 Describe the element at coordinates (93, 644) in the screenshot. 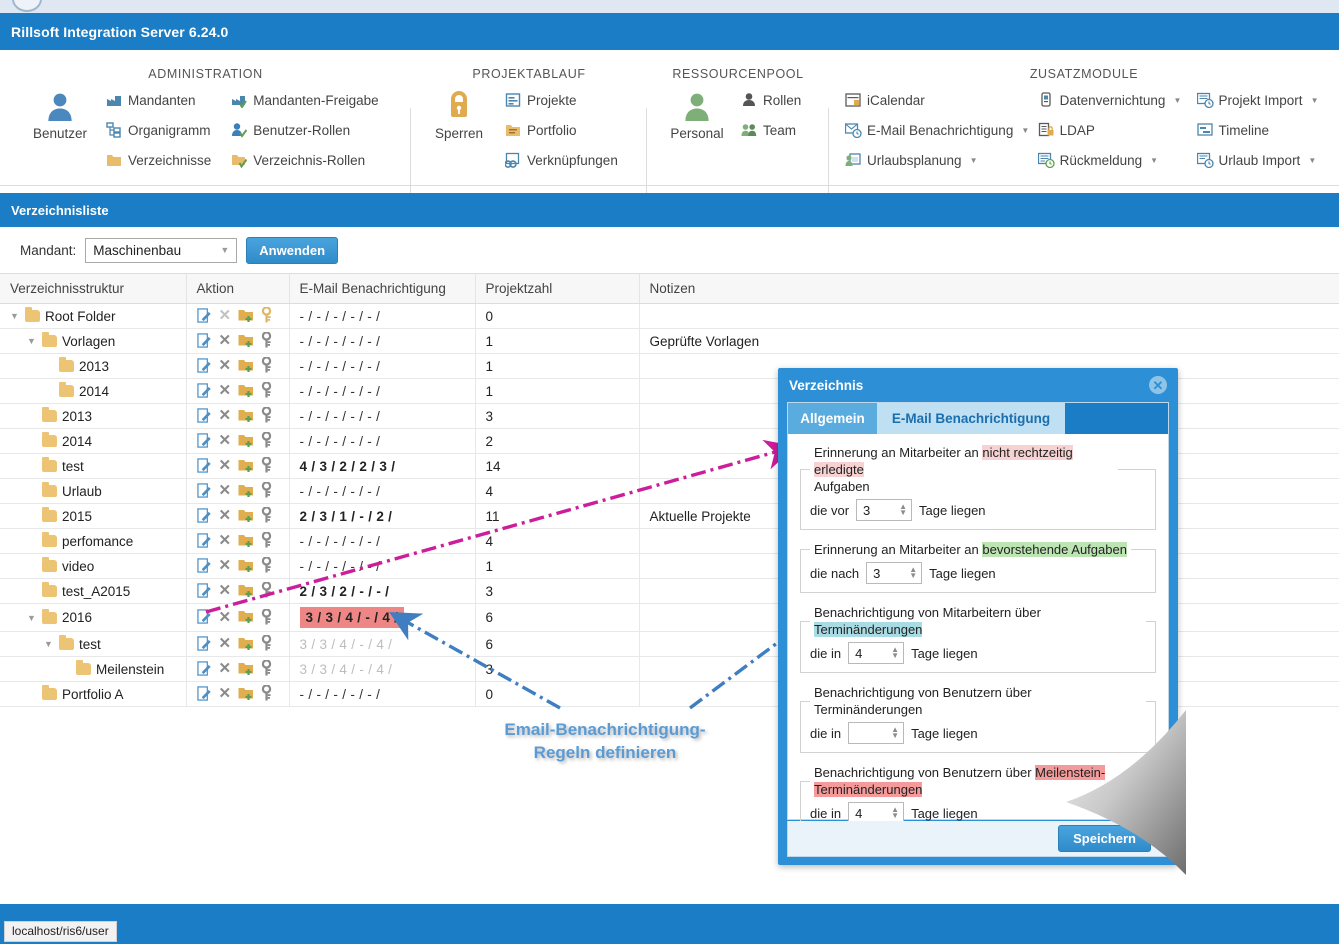

I see `cell-verzeichnisstruktur: ▼ test` at that location.